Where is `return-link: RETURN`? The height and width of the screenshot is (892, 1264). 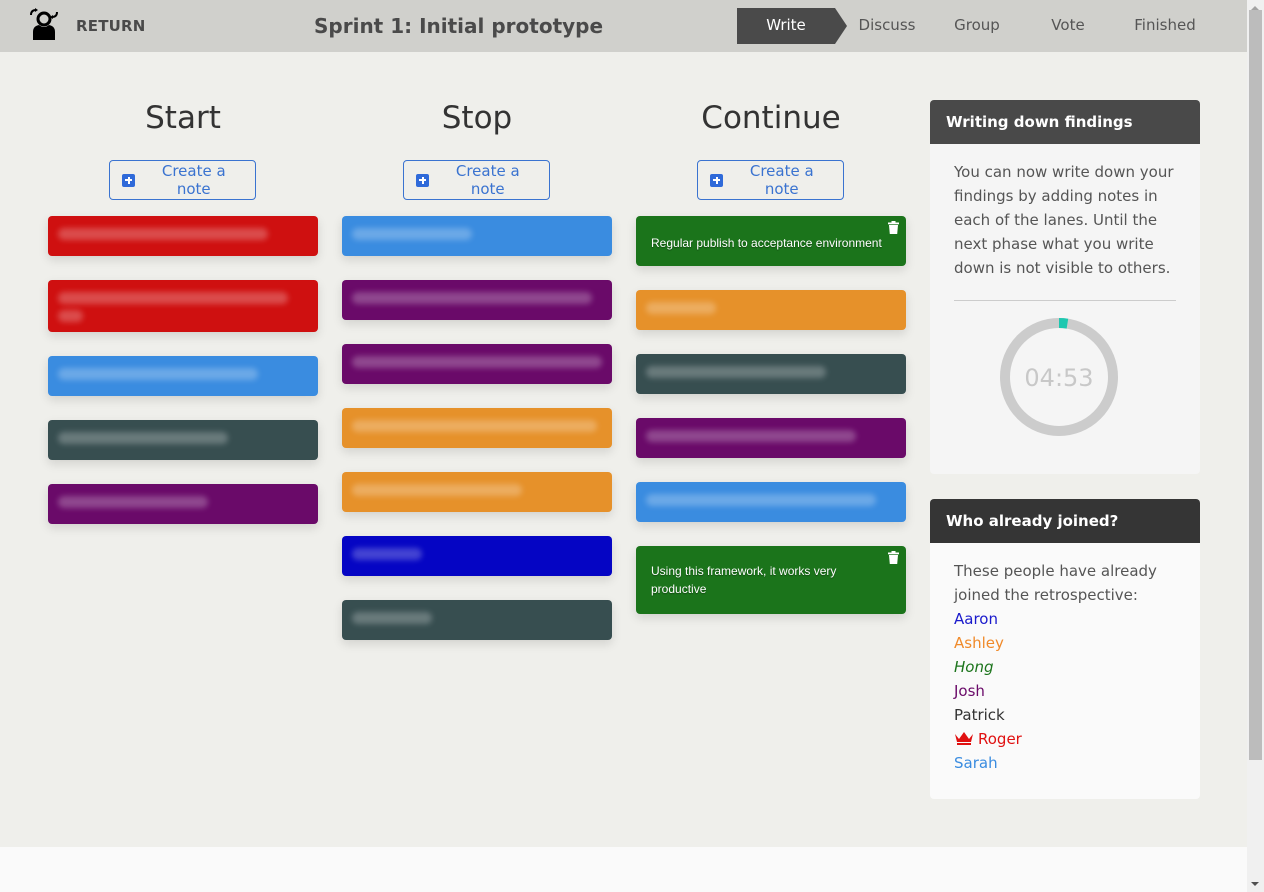 return-link: RETURN is located at coordinates (111, 26).